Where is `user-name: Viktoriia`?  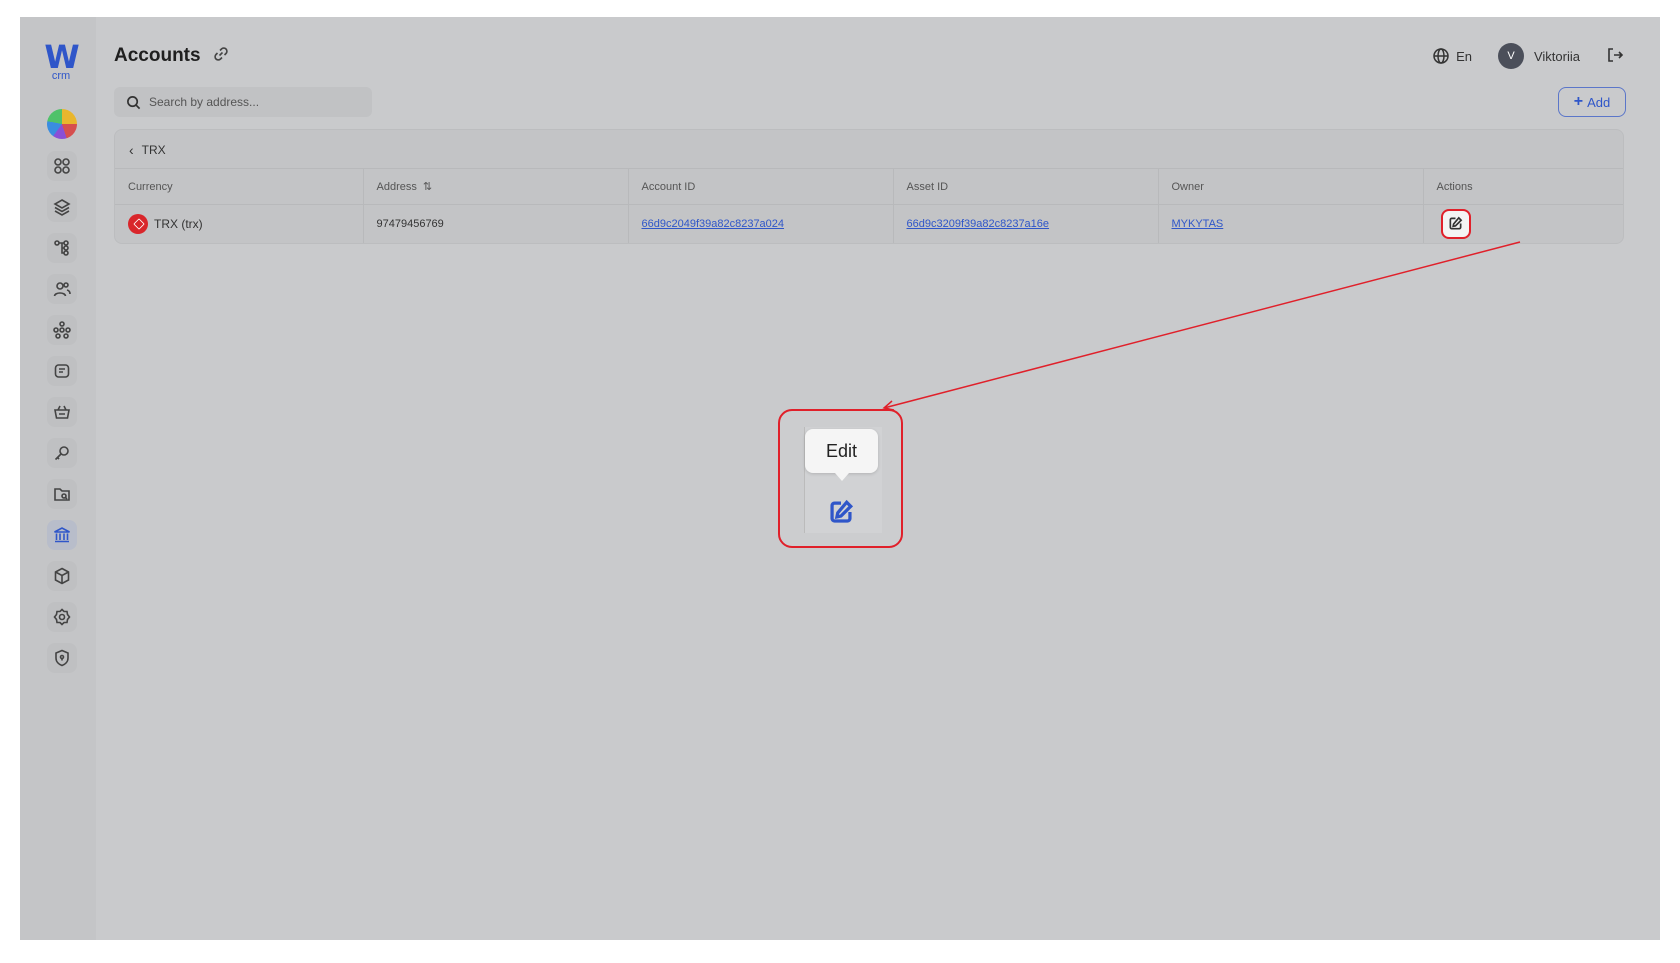 user-name: Viktoriia is located at coordinates (1557, 56).